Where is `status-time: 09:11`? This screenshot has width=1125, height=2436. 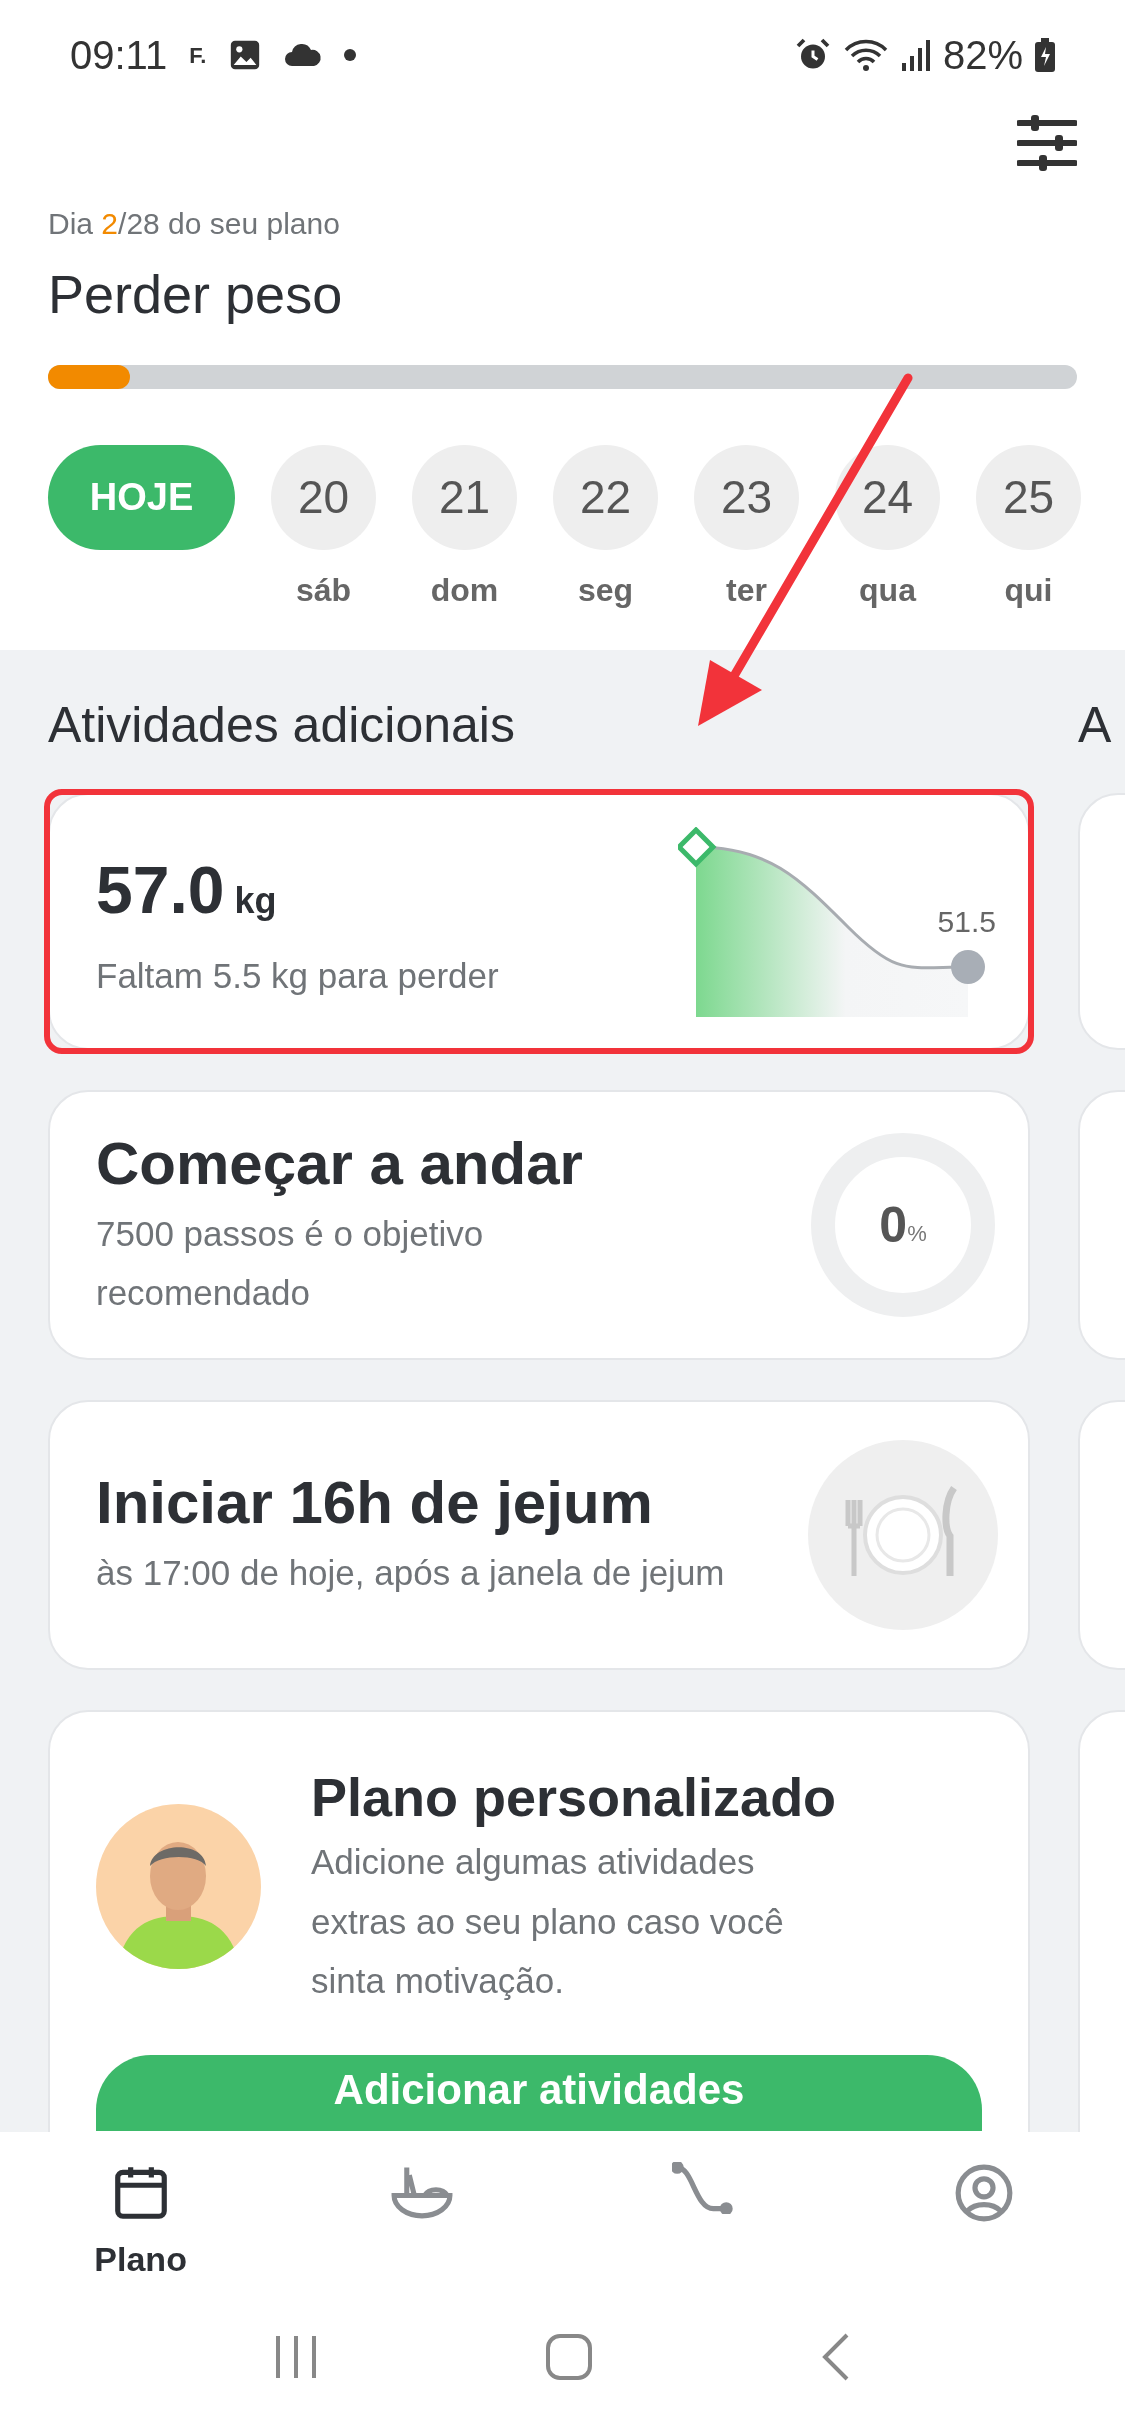
status-time: 09:11 is located at coordinates (119, 55).